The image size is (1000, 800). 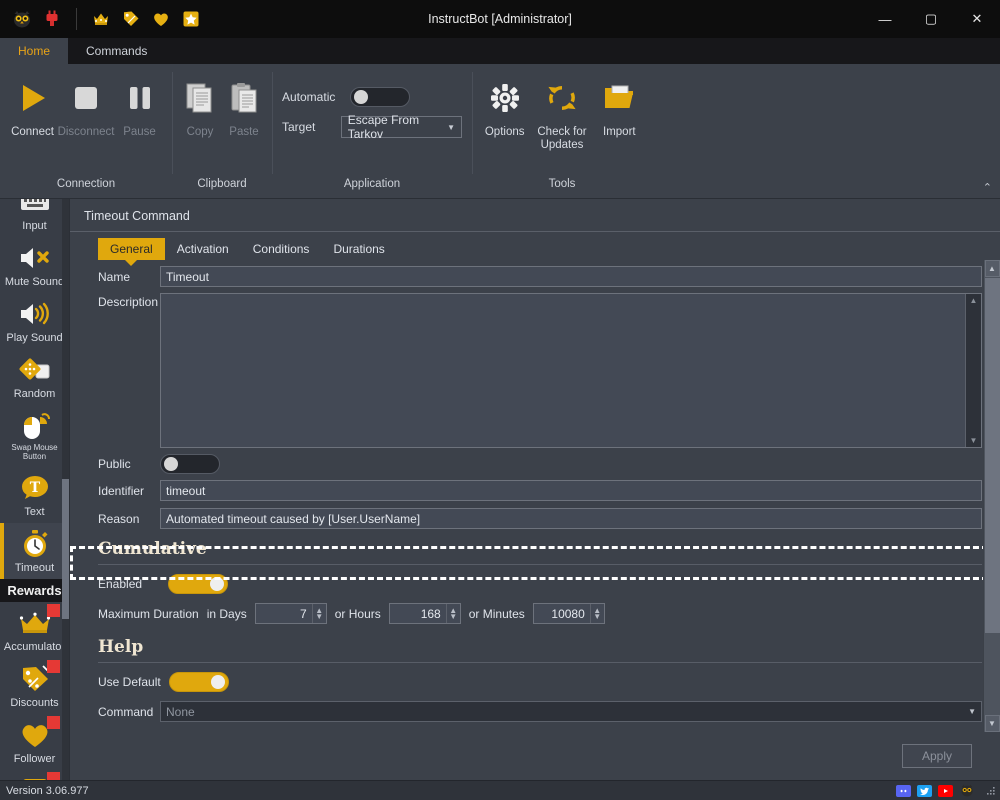 I want to click on ribbon-group-label-connection: Connection, so click(x=86, y=184).